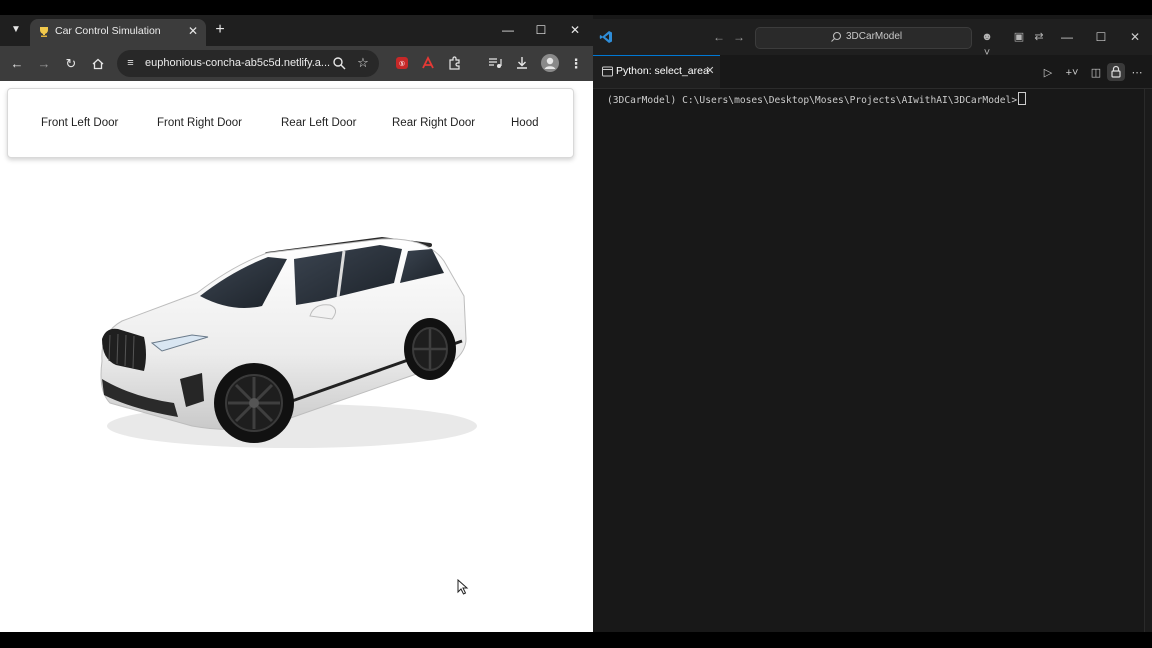 The height and width of the screenshot is (648, 1152). I want to click on more-actions-button: ⋯, so click(1137, 73).